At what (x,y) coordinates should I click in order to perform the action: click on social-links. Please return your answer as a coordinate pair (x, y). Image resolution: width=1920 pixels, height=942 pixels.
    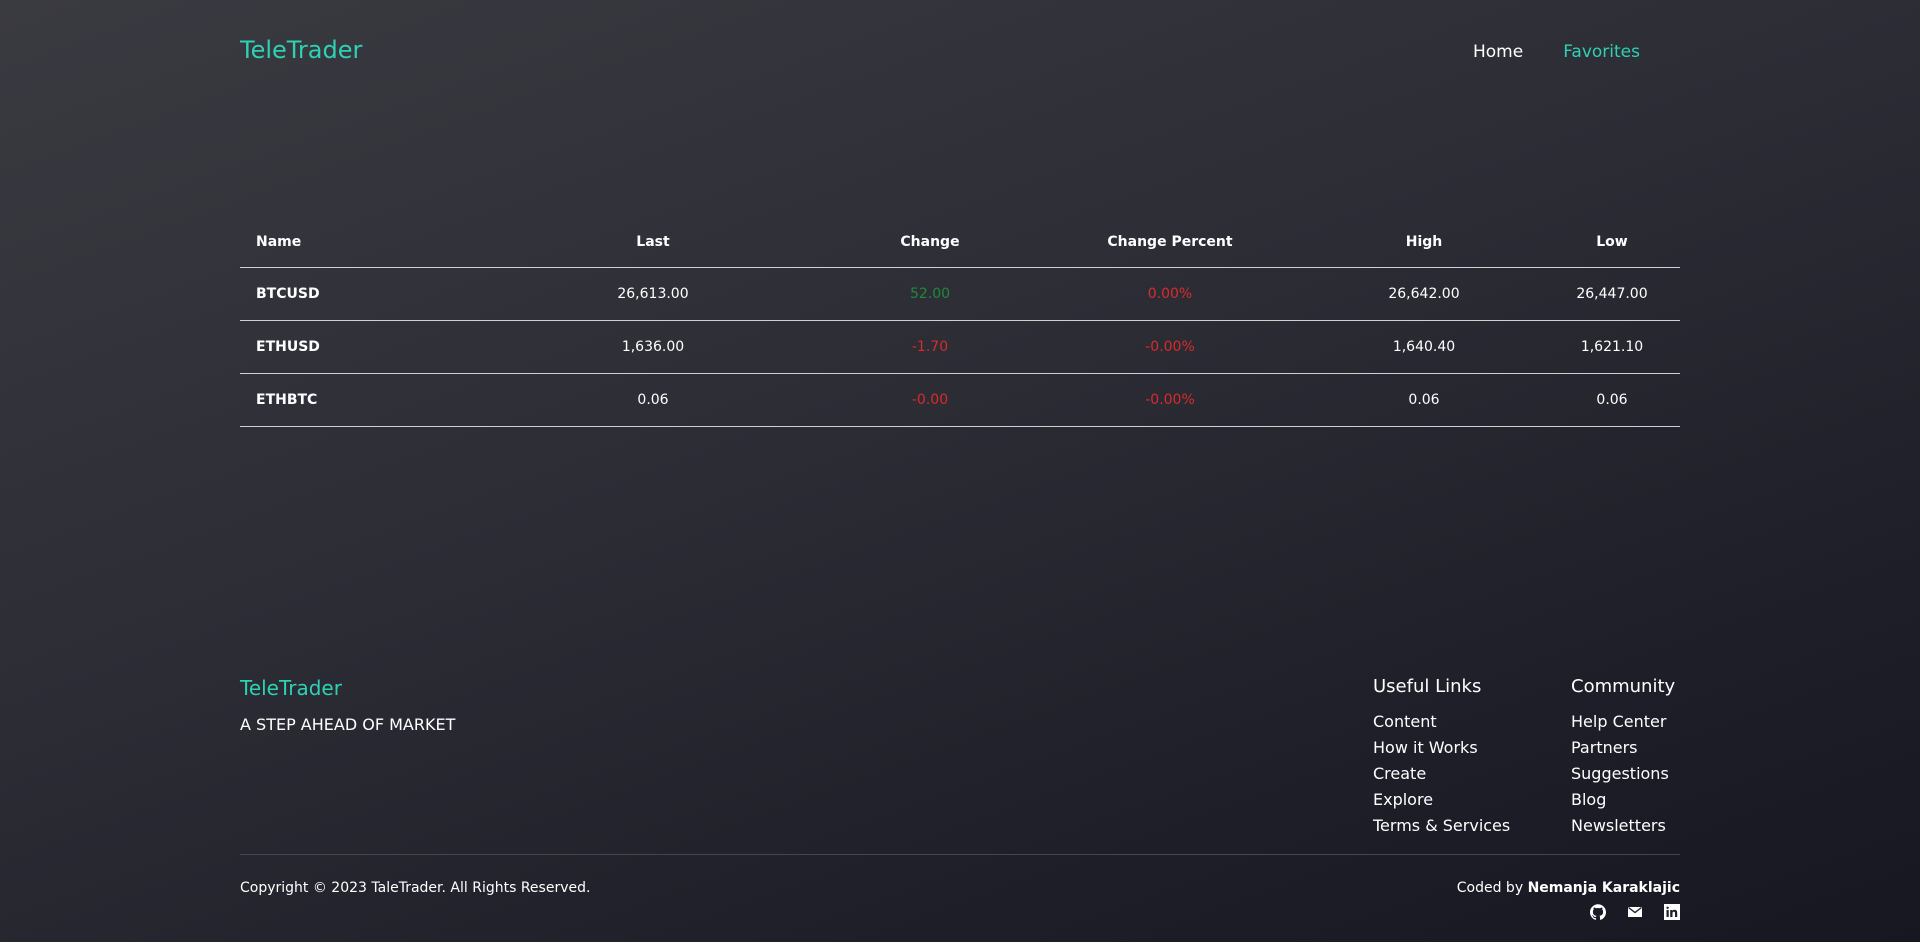
    Looking at the image, I should click on (1635, 912).